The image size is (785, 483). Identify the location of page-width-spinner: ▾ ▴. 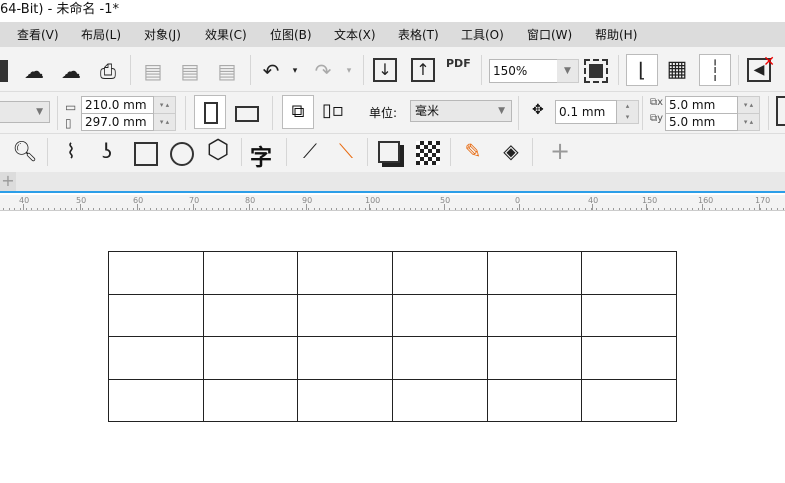
(165, 105).